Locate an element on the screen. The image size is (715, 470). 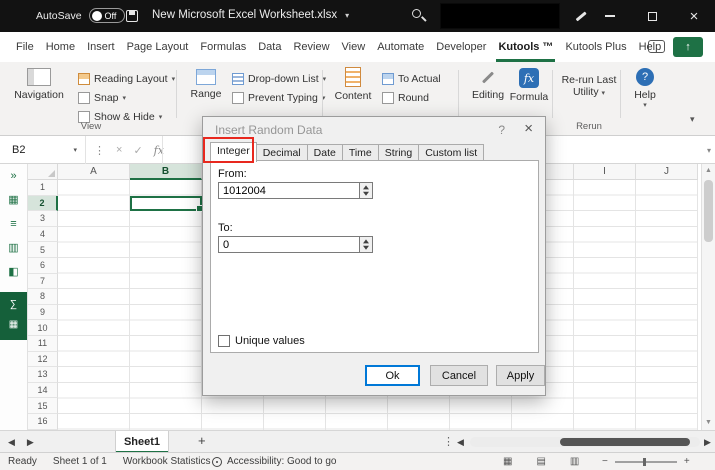
normal-view-icon: ▦ is located at coordinates (507, 461).